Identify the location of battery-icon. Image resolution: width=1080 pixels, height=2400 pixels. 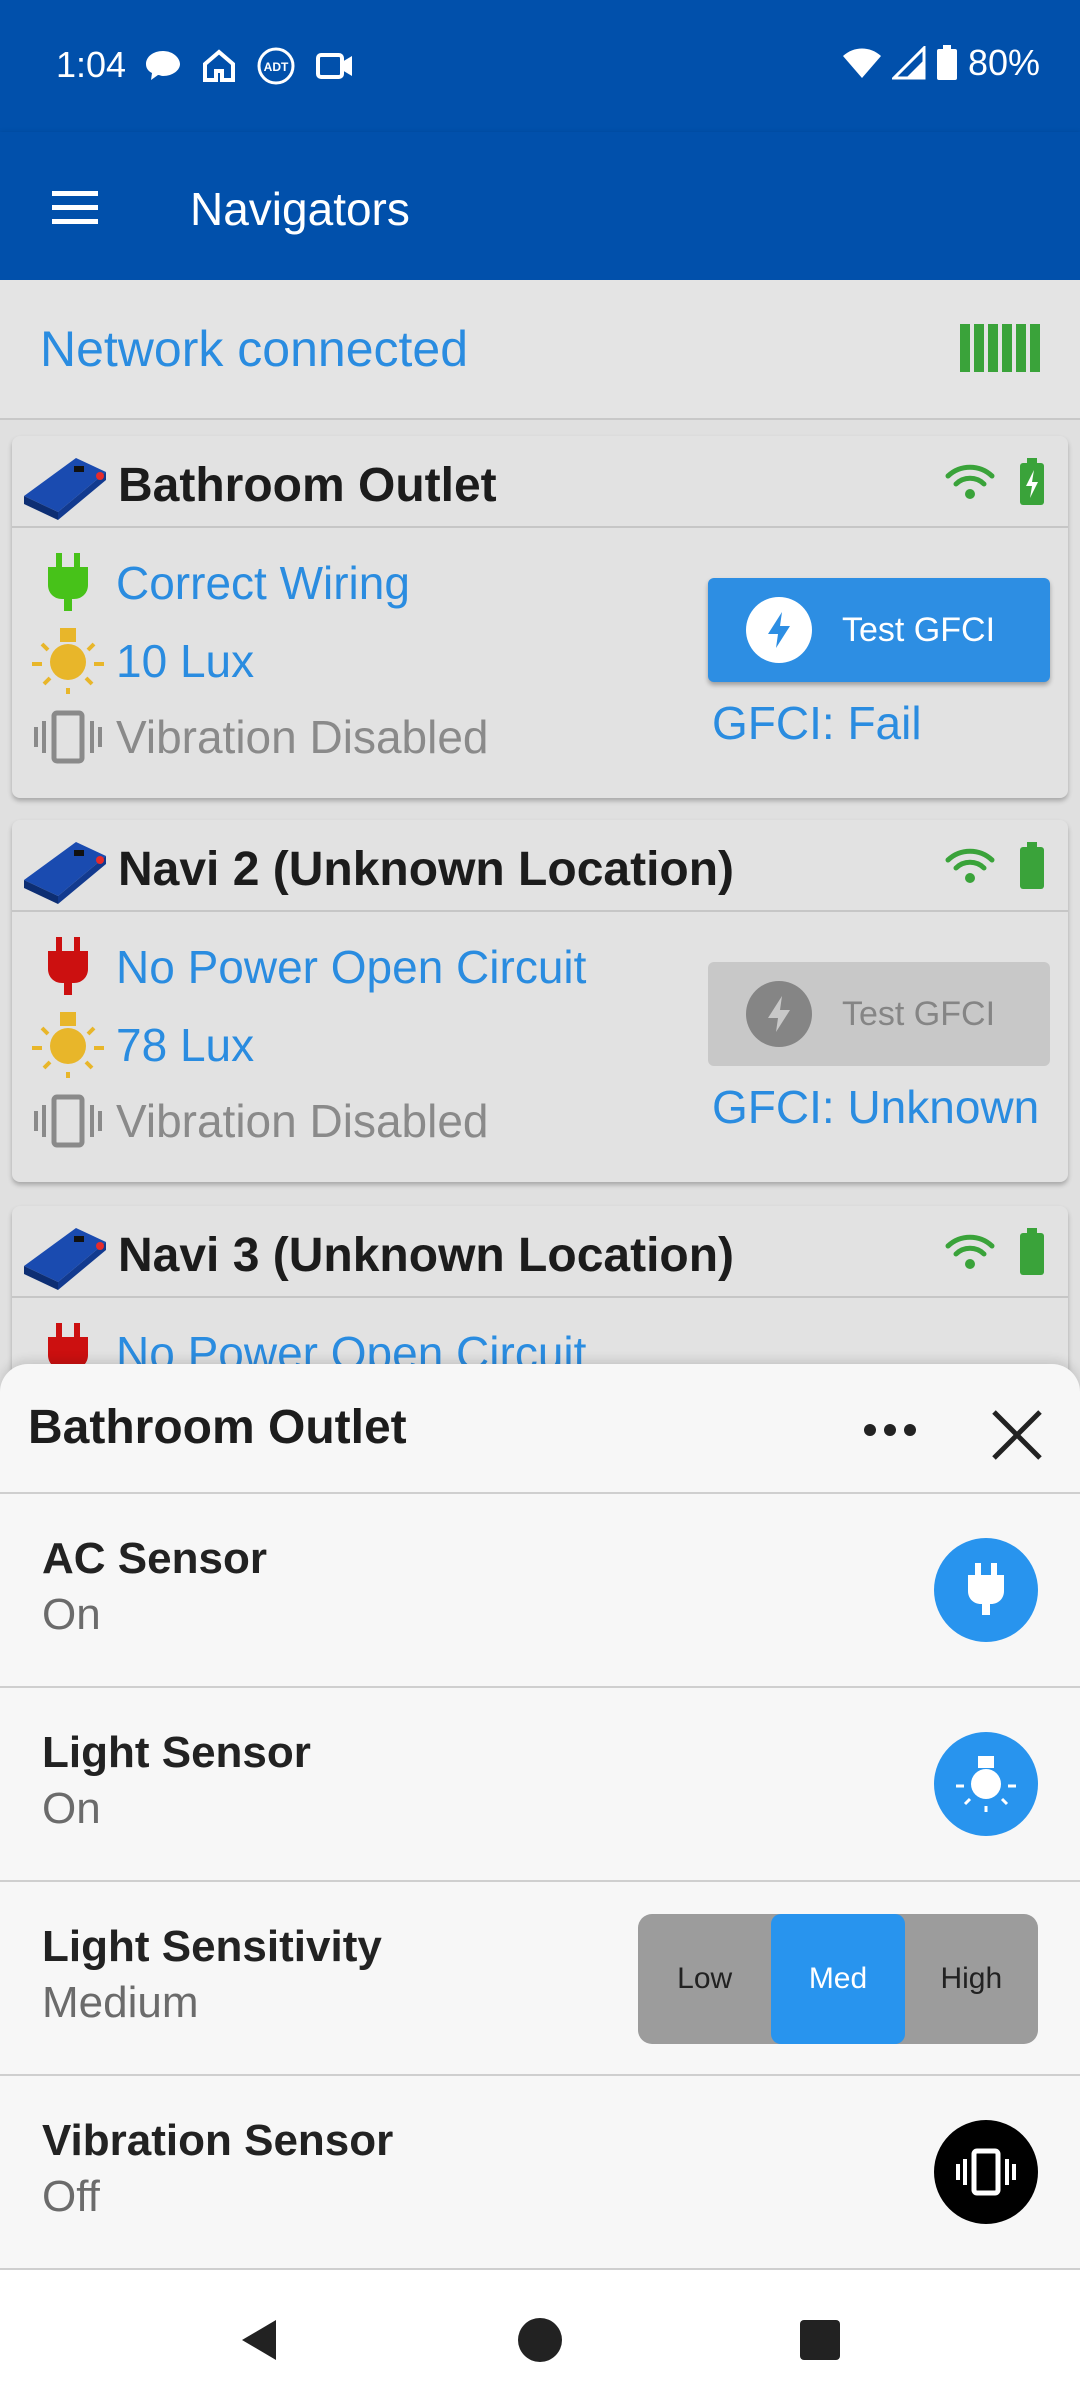
(946, 62).